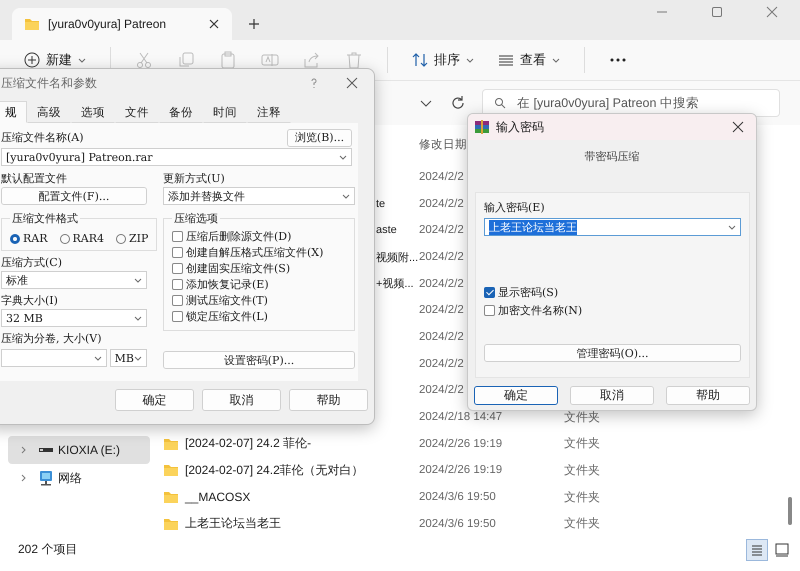 This screenshot has height=571, width=800. Describe the element at coordinates (122, 24) in the screenshot. I see `window-tab: [yura0v0yura] Patreon` at that location.